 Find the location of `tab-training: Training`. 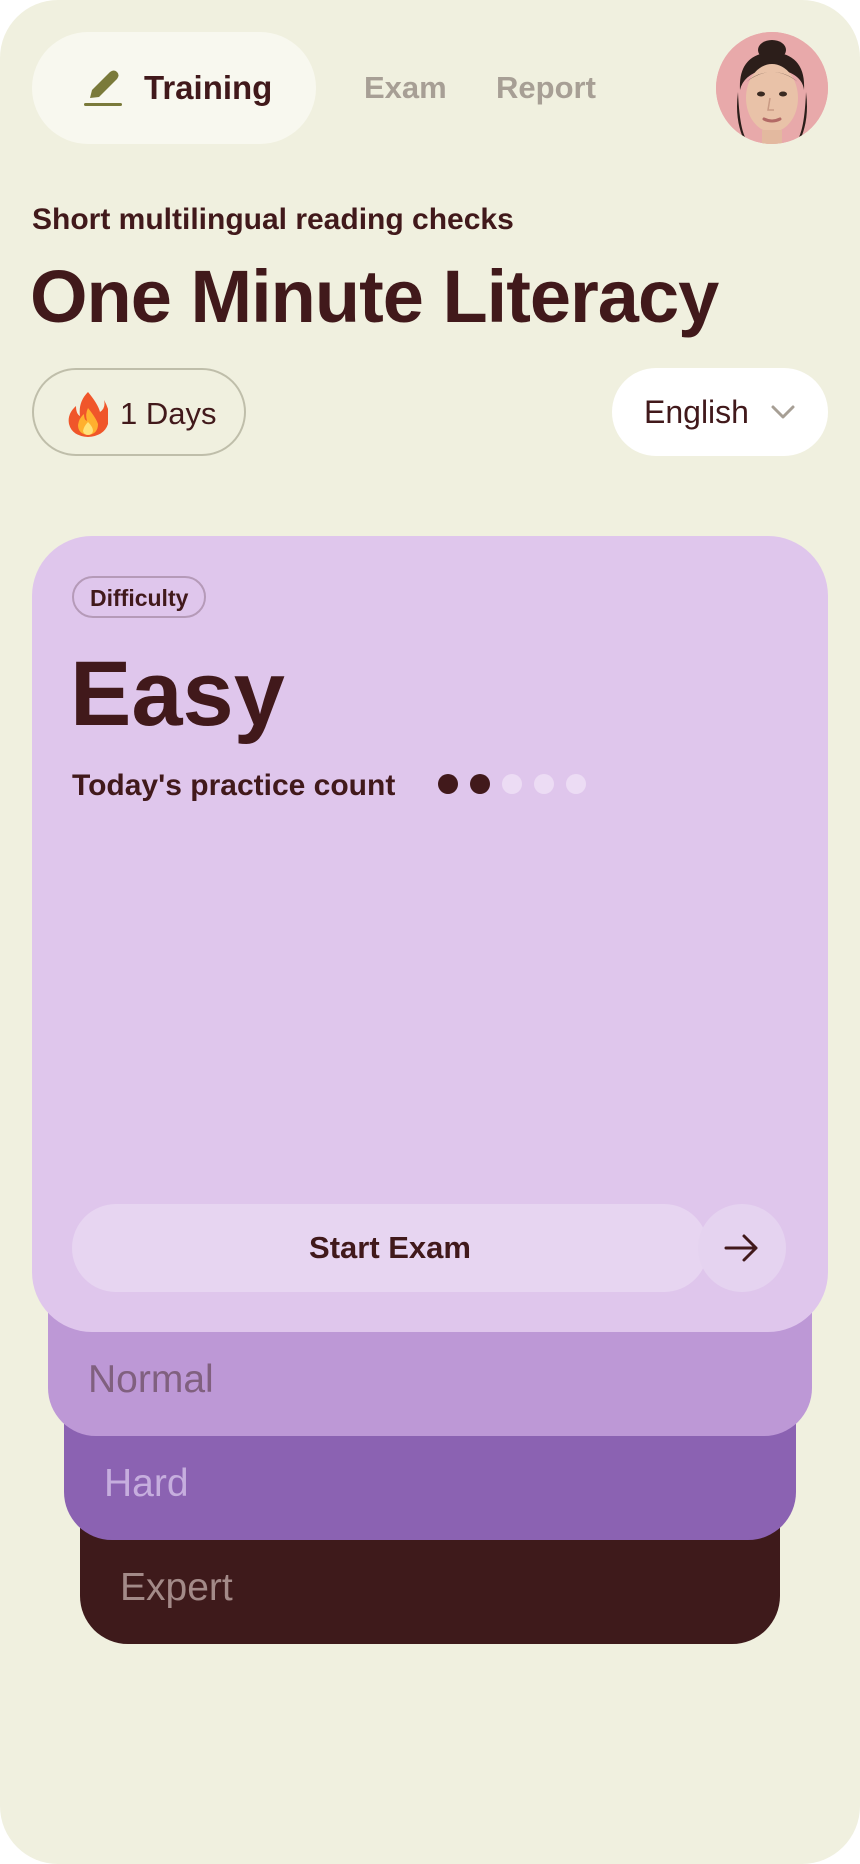

tab-training: Training is located at coordinates (174, 88).